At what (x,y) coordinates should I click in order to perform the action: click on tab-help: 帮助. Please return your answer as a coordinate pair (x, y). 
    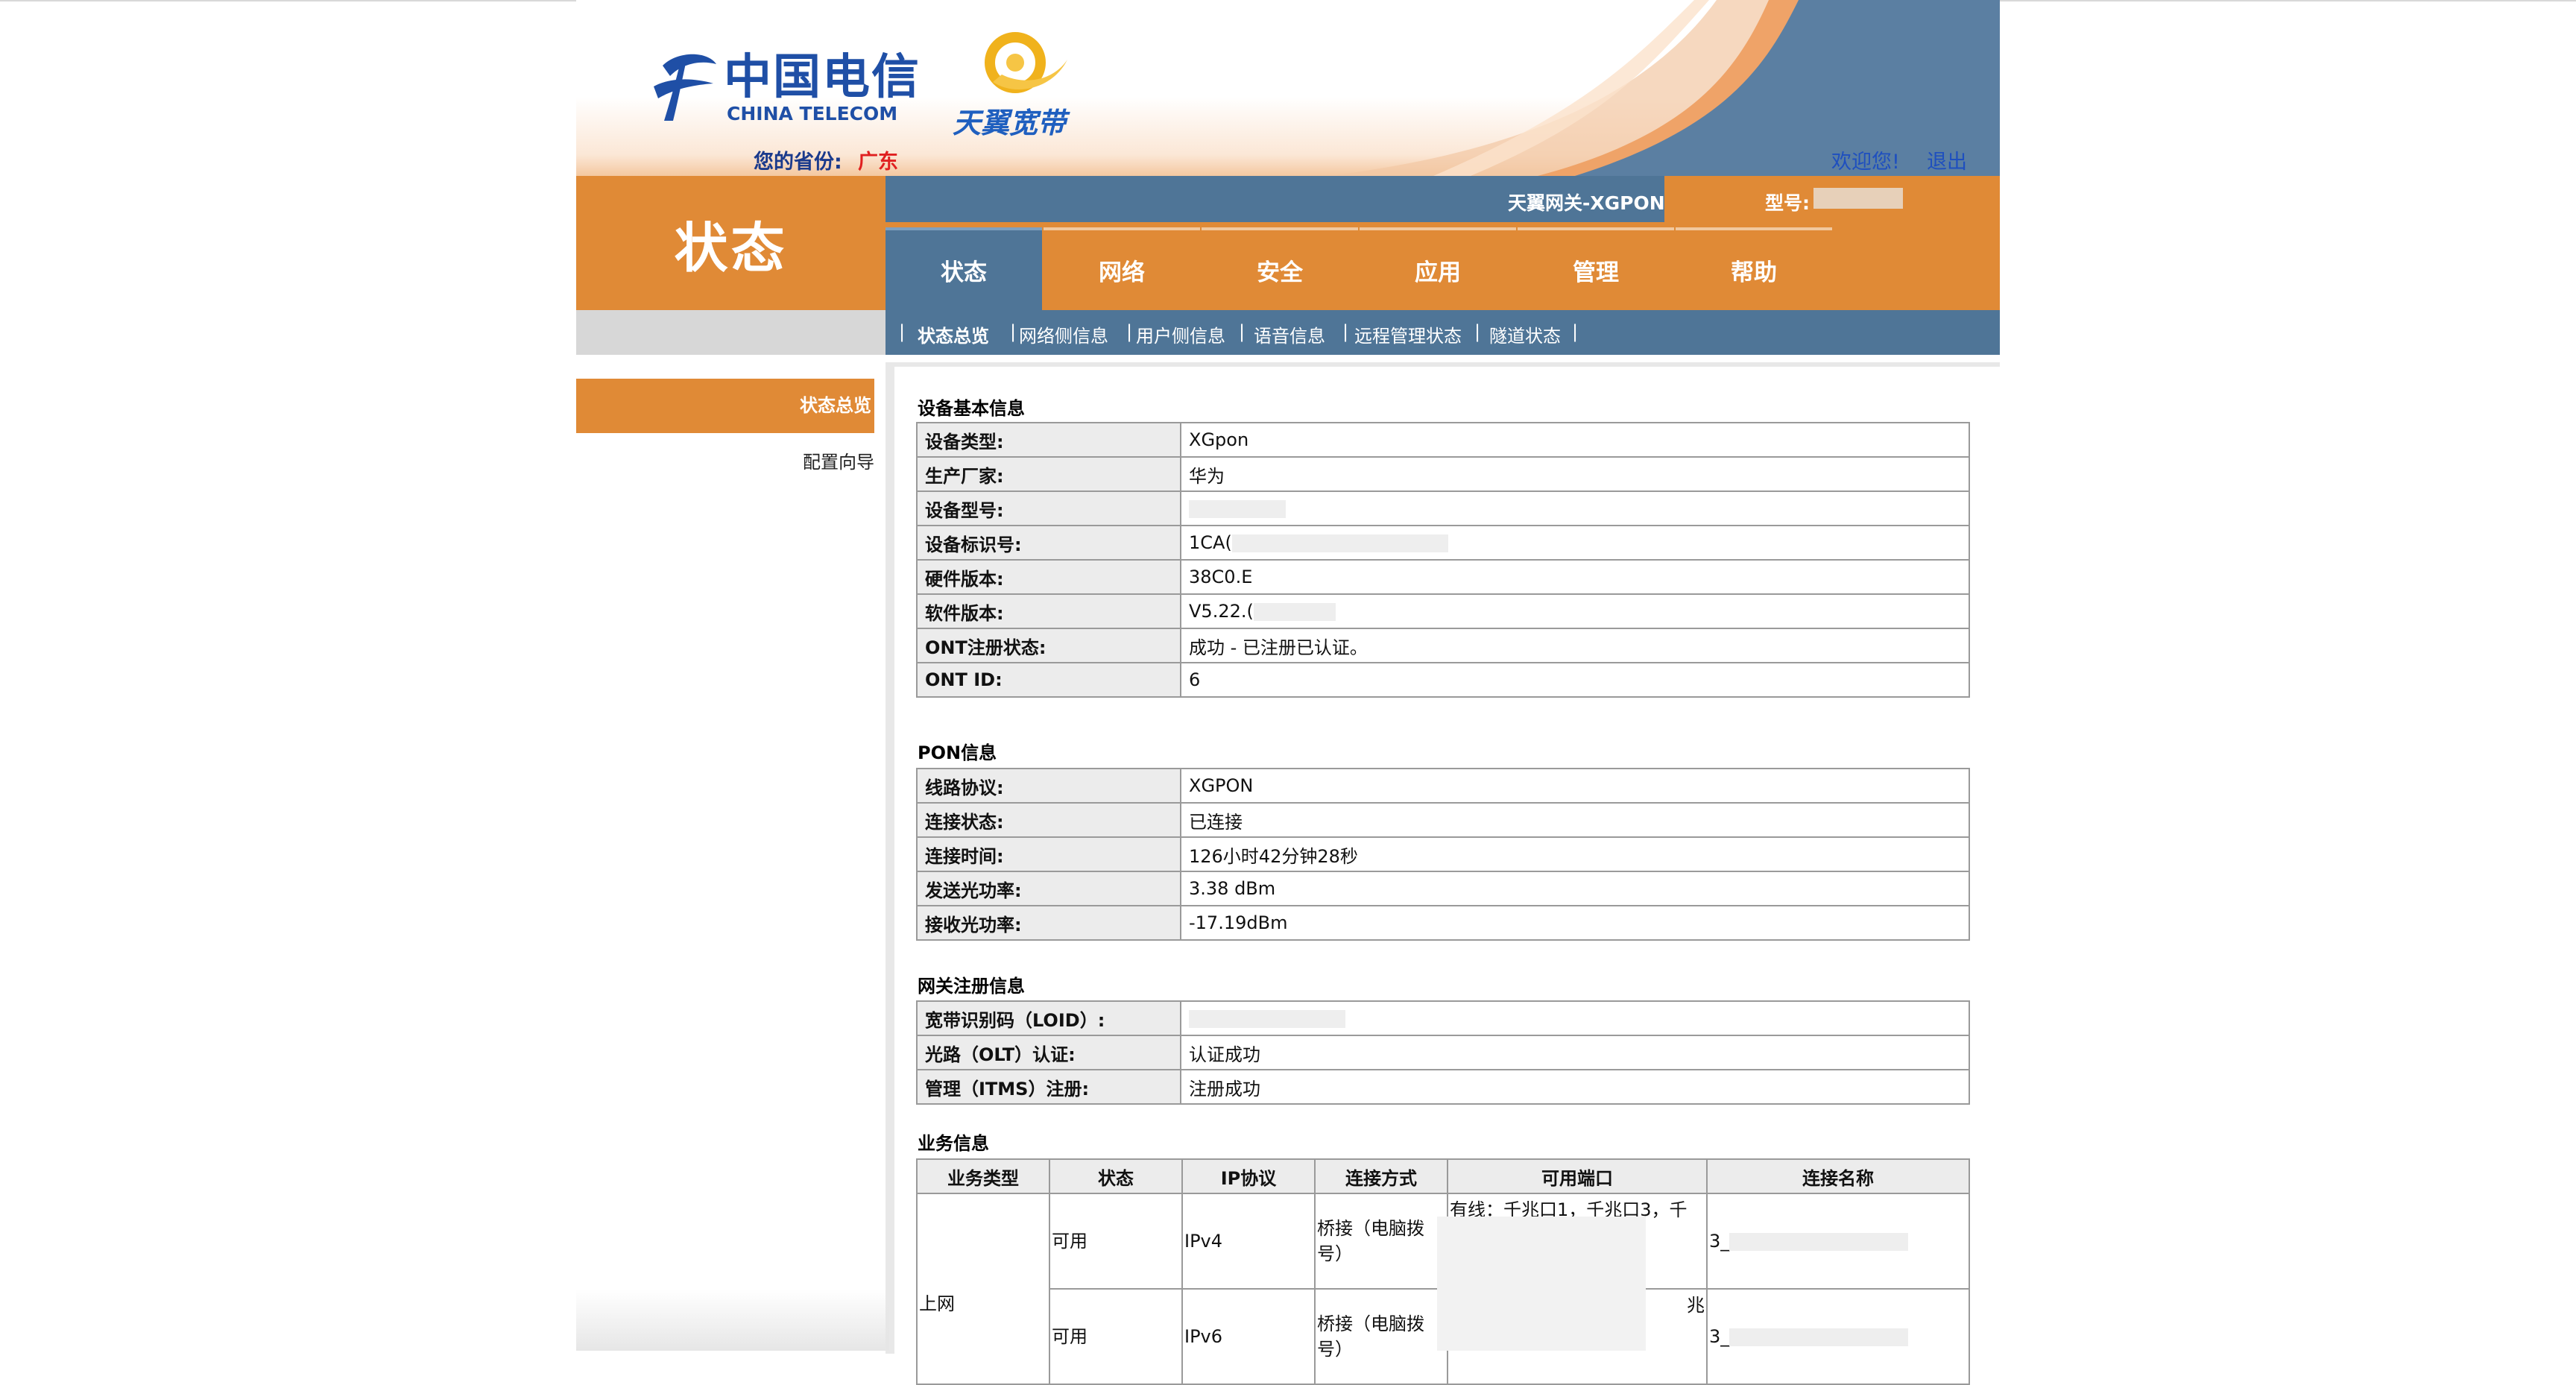
    Looking at the image, I should click on (1754, 268).